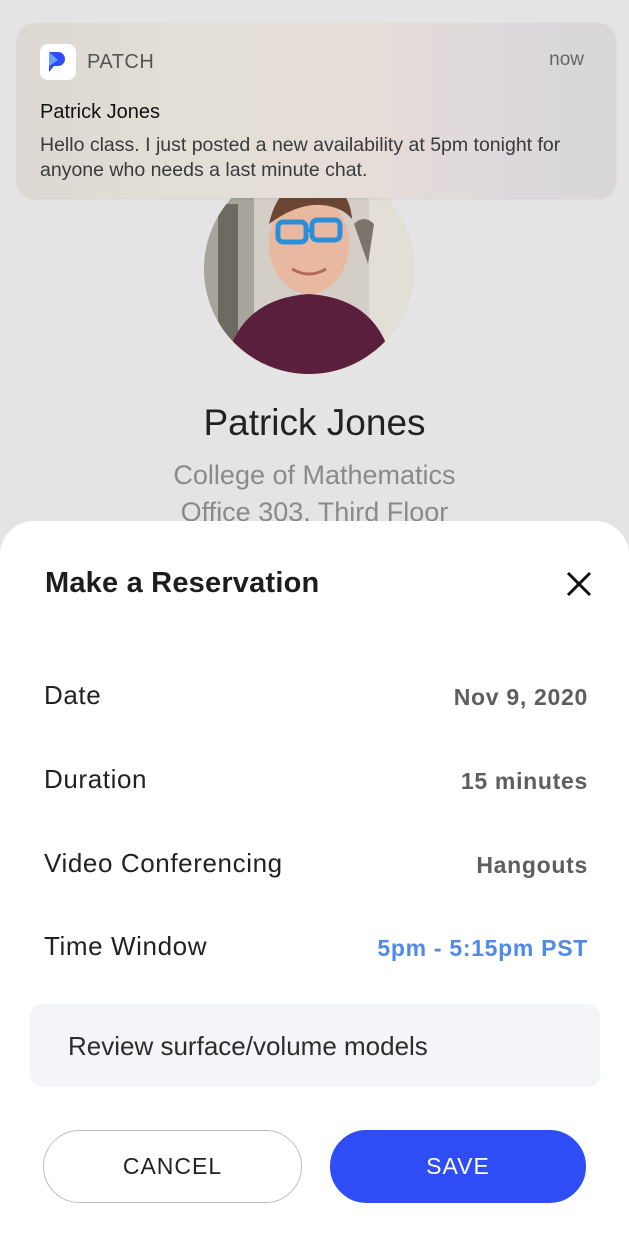  What do you see at coordinates (482, 948) in the screenshot?
I see `time-window-value: 5pm - 5:15pm PST` at bounding box center [482, 948].